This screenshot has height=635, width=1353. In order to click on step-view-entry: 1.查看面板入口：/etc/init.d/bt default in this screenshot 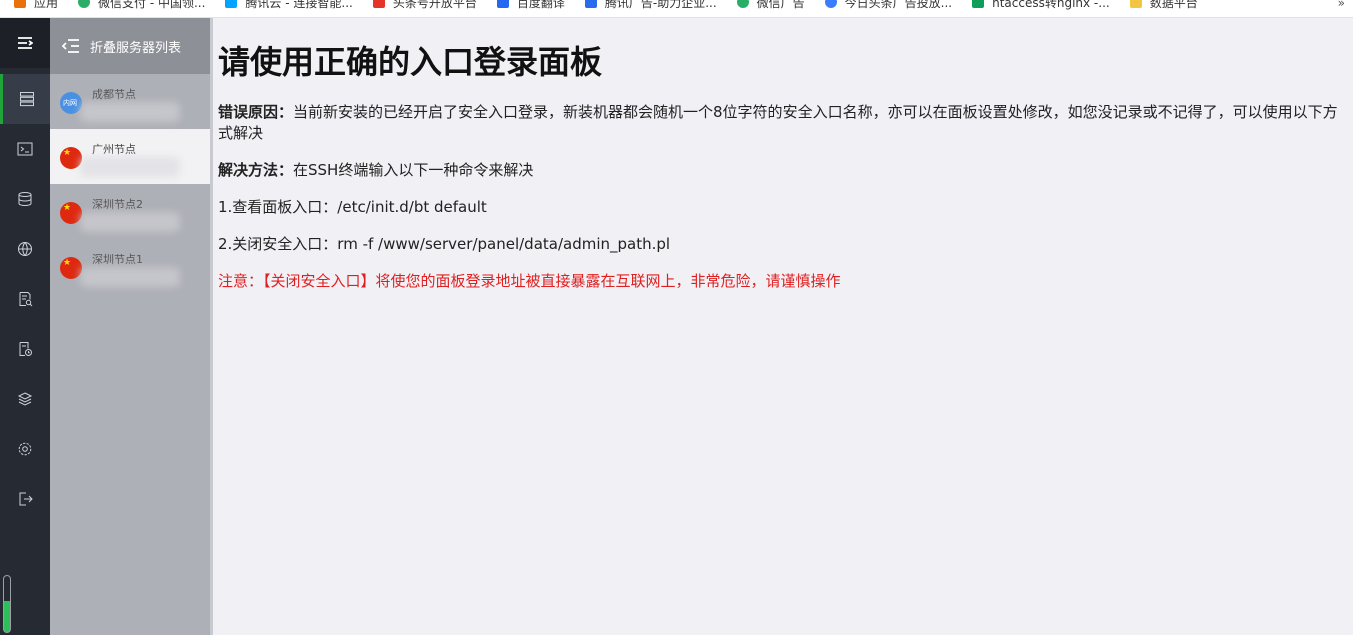, I will do `click(352, 207)`.